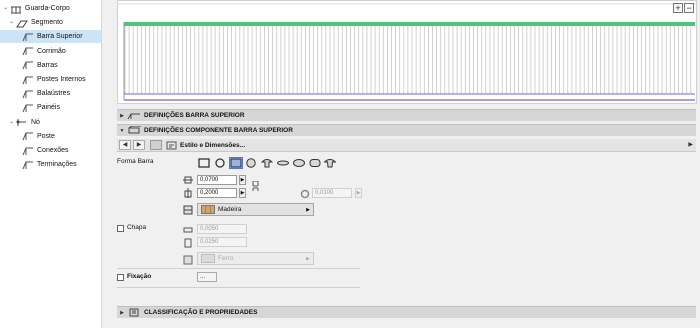  I want to click on shape-rounded-oval-button, so click(315, 163).